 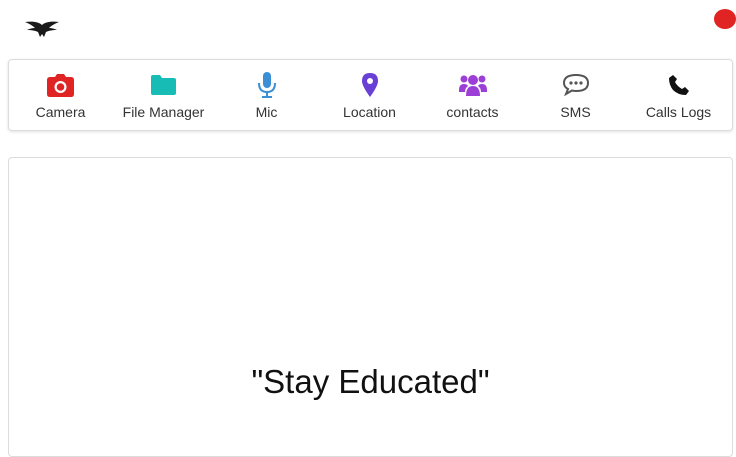 I want to click on mic-label: Mic, so click(x=266, y=112).